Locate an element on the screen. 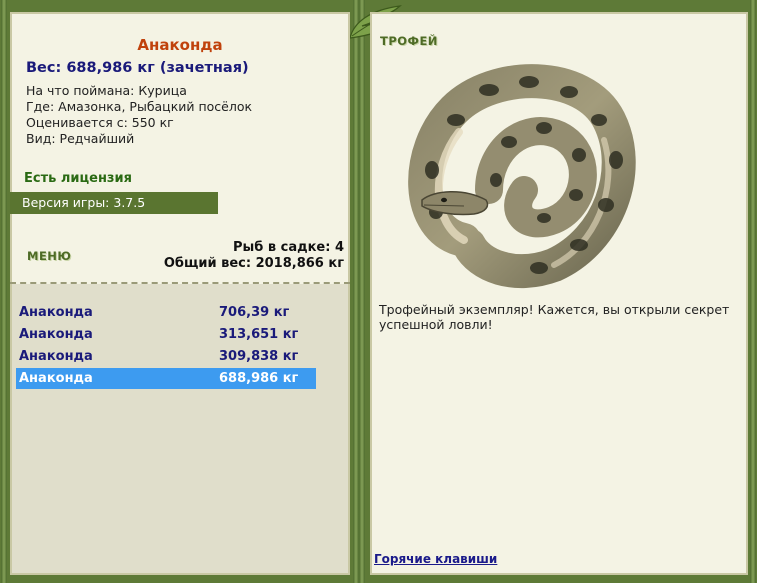 The width and height of the screenshot is (757, 583). fish-weight: Вес: 688,986 кг (зачетная) is located at coordinates (137, 68).